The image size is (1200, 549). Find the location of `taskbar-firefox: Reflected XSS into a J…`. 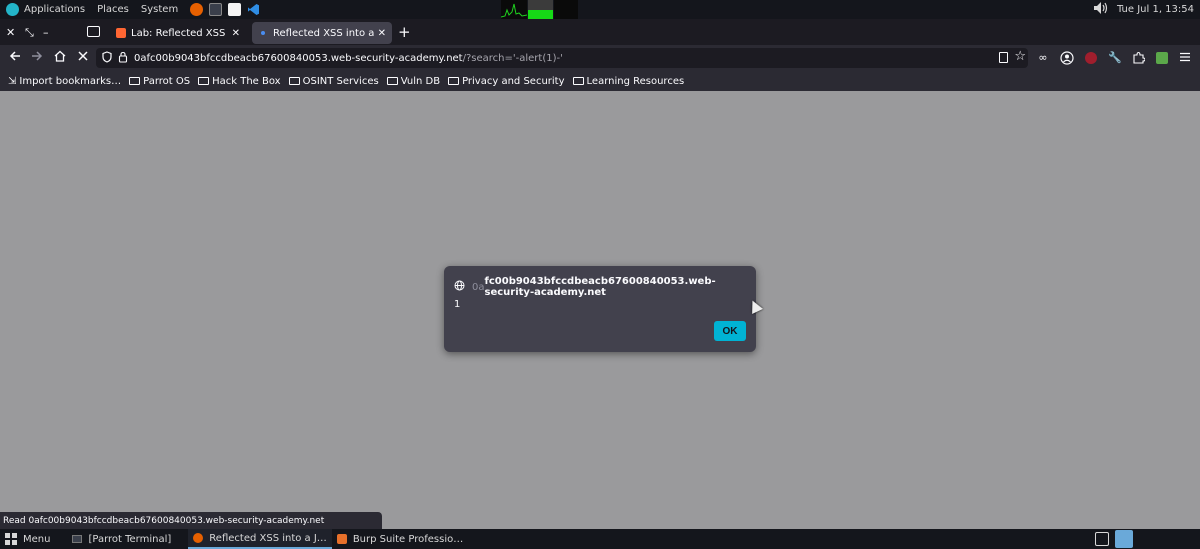

taskbar-firefox: Reflected XSS into a J… is located at coordinates (260, 539).